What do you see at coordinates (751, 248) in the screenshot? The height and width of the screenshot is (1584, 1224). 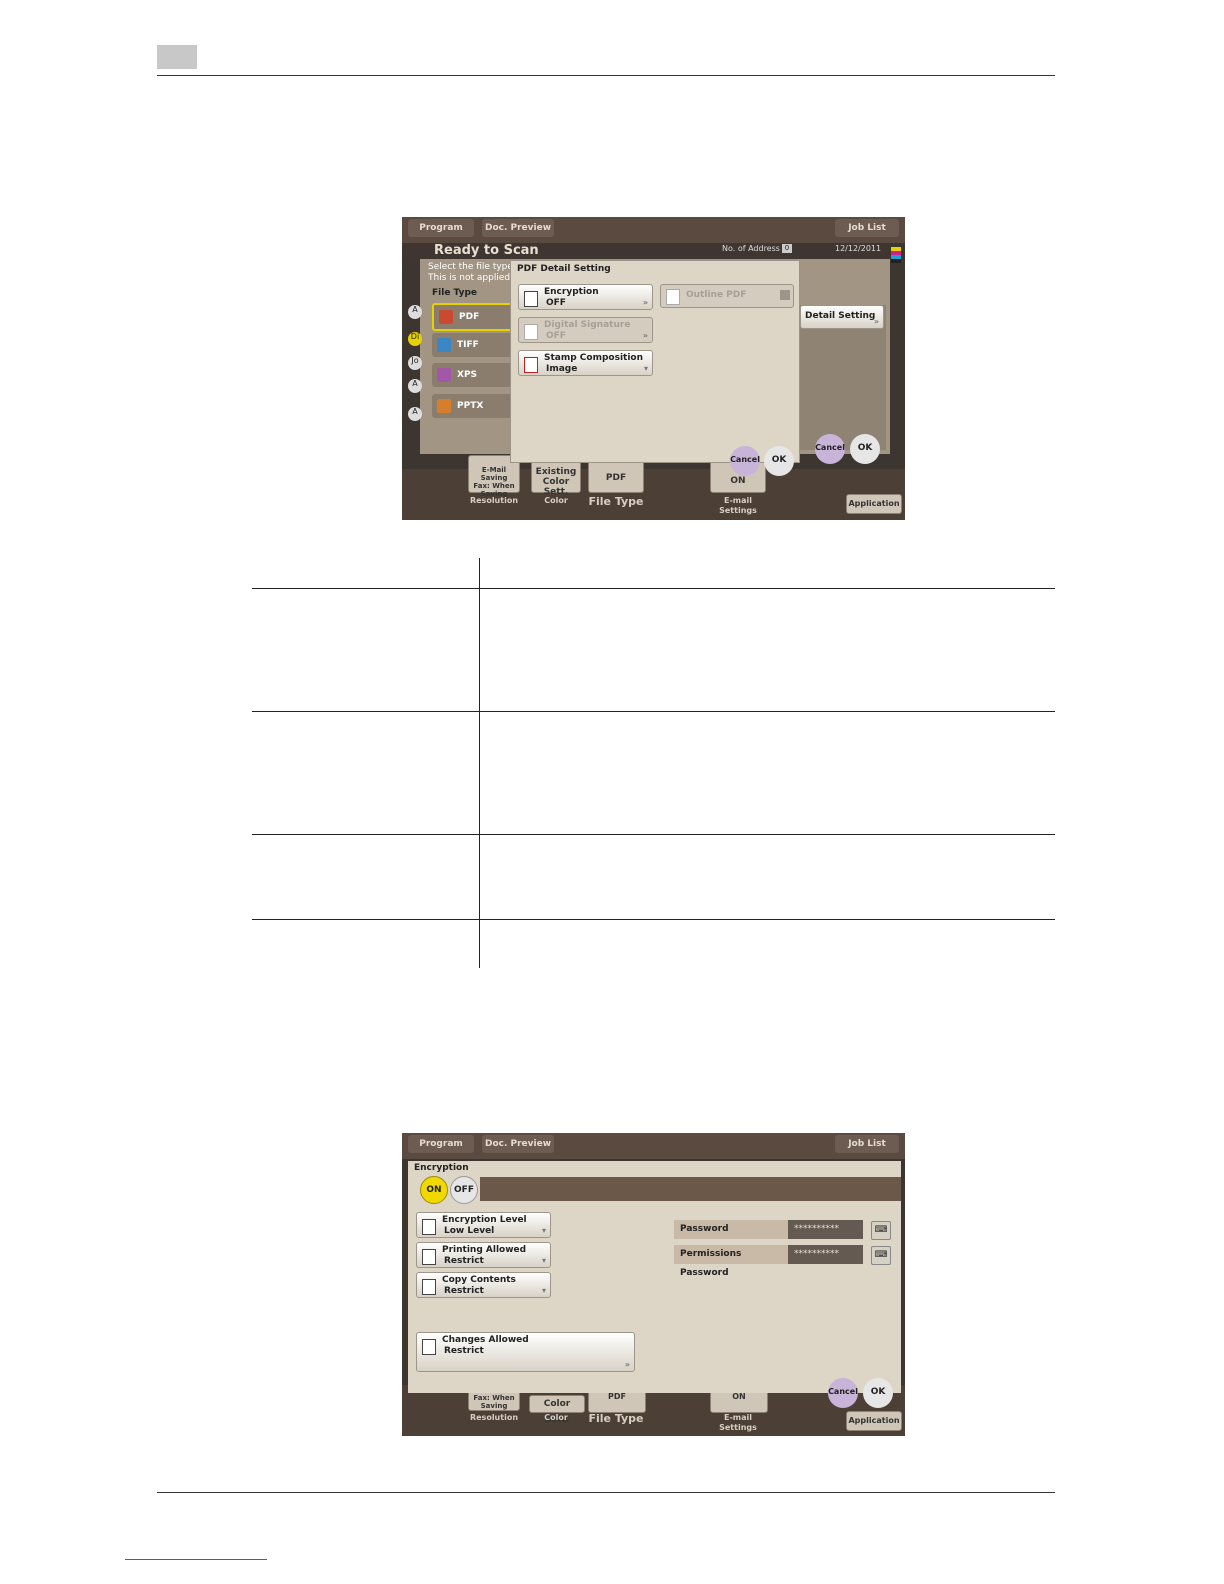 I see `address-count-label: No. of Address` at bounding box center [751, 248].